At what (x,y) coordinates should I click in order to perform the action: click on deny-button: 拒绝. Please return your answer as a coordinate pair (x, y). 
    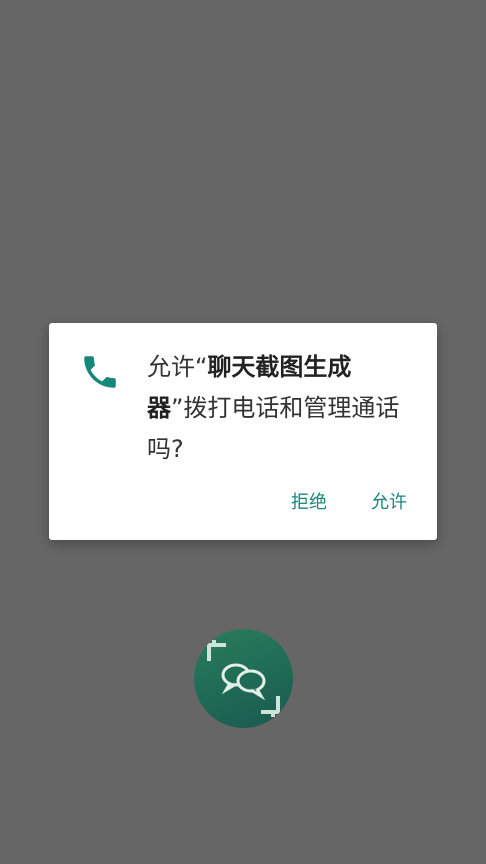
    Looking at the image, I should click on (309, 503).